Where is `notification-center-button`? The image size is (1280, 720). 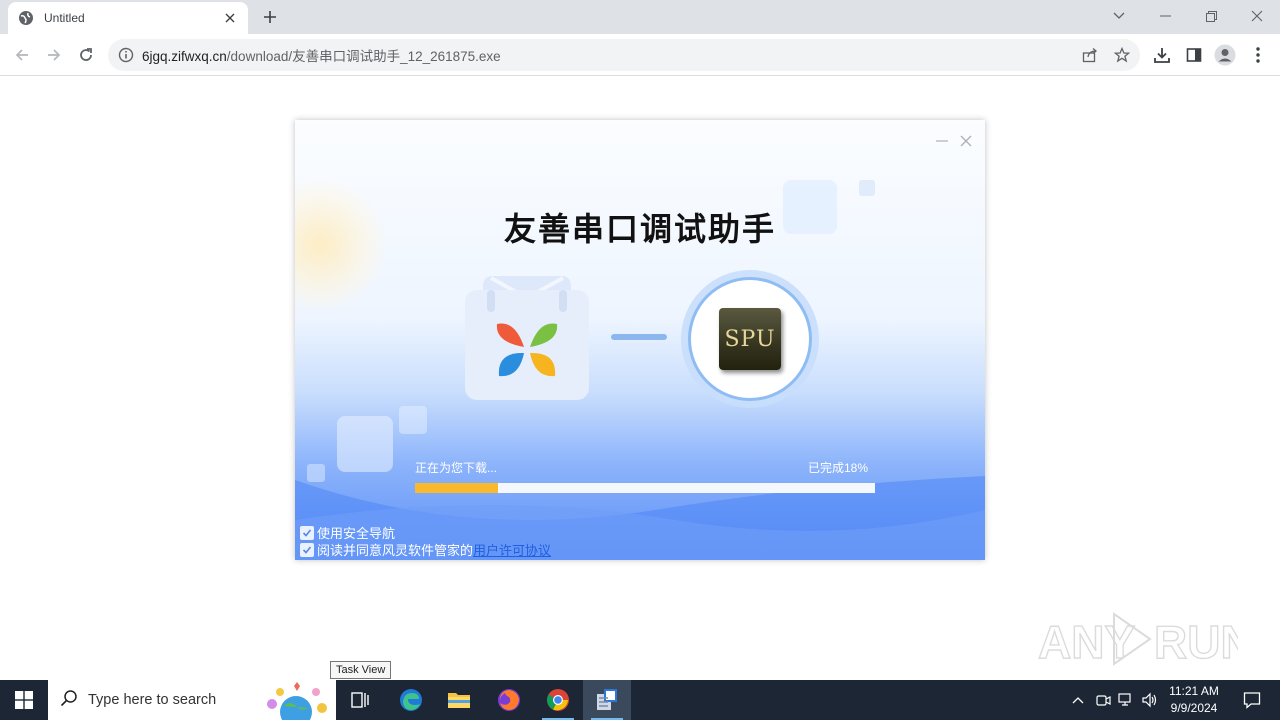 notification-center-button is located at coordinates (1252, 700).